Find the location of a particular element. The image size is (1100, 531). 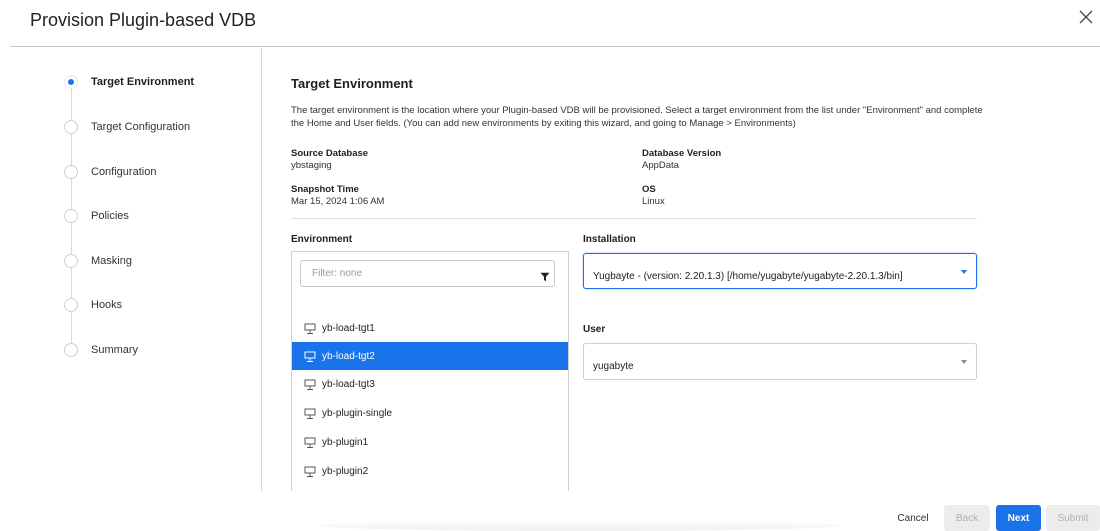

environment-label: Environment is located at coordinates (322, 239).